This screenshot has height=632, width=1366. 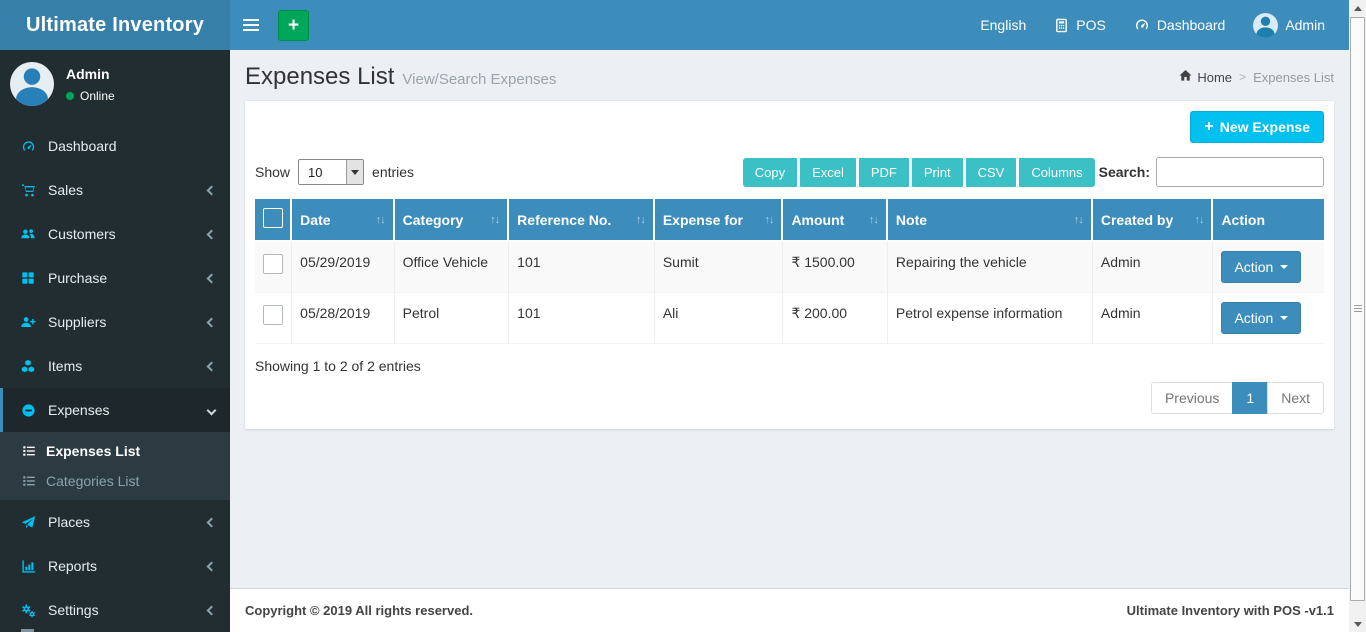 What do you see at coordinates (1180, 25) in the screenshot?
I see `nav-dashboard: Dashboard` at bounding box center [1180, 25].